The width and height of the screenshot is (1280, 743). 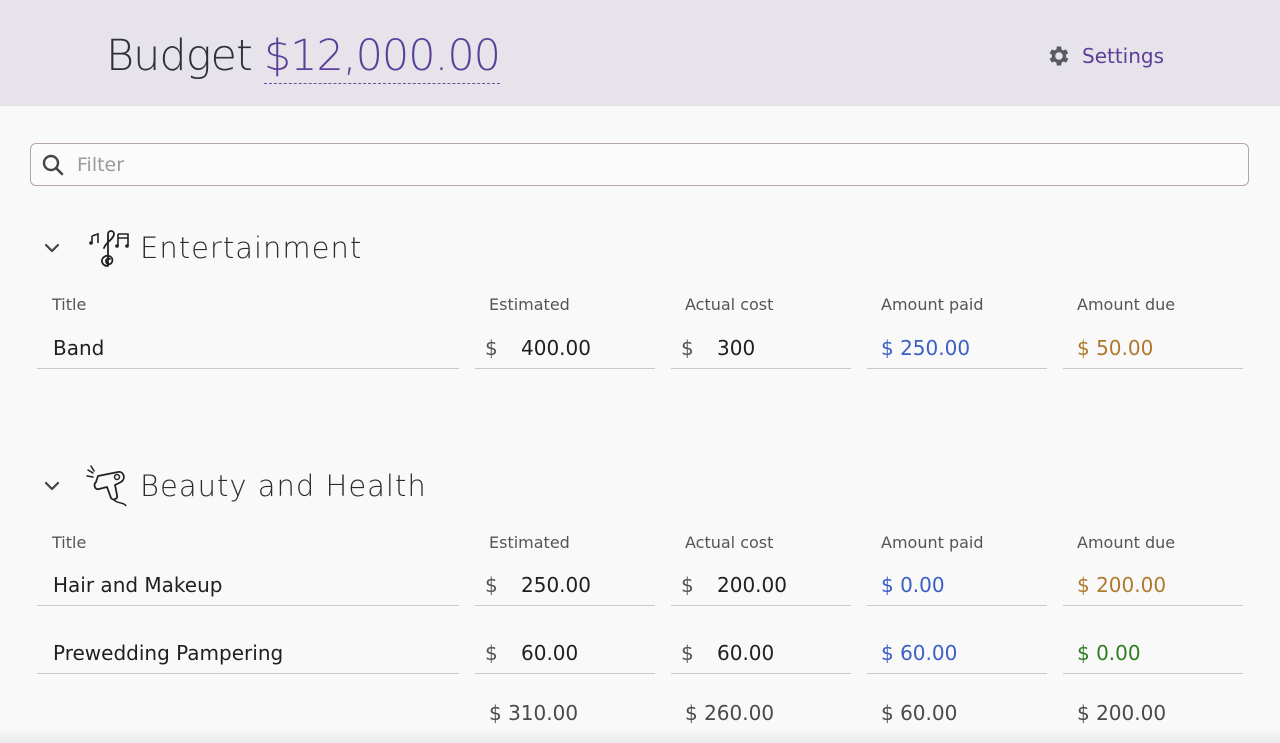 I want to click on estimated-field: $400.00, so click(x=565, y=348).